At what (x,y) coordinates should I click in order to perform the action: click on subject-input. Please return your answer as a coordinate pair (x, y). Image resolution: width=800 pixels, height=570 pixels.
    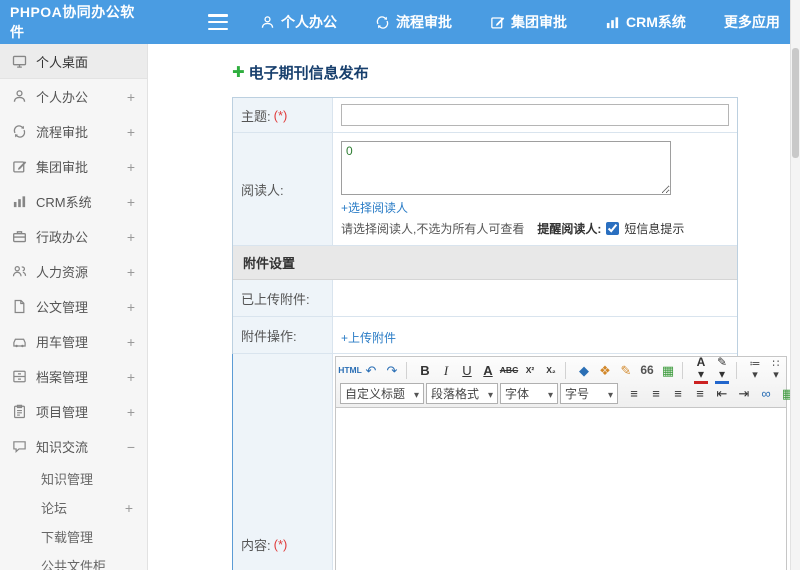
    Looking at the image, I should click on (535, 115).